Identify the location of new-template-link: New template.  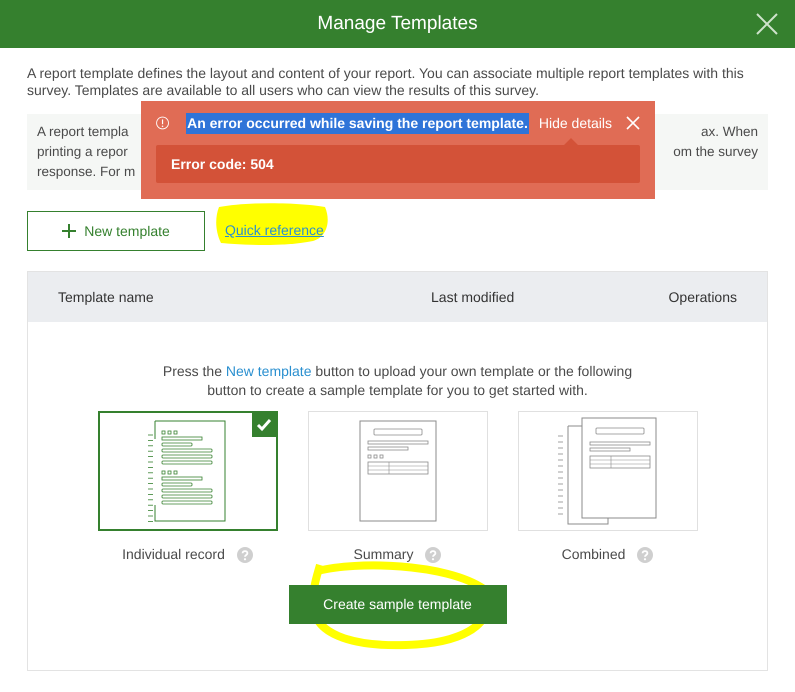
(269, 371).